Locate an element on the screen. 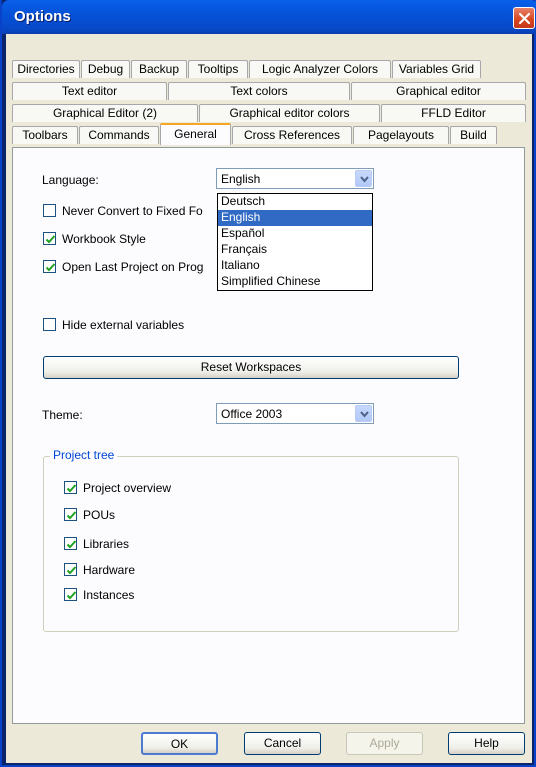  tab-graphical-editor-colors: Graphical editor colors is located at coordinates (289, 113).